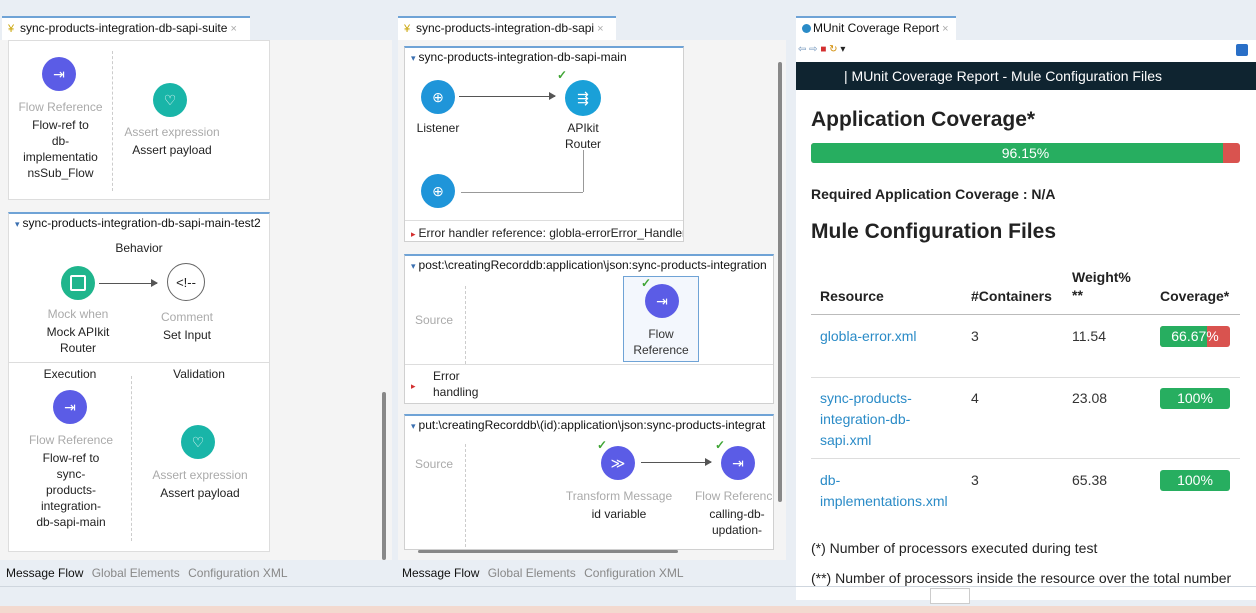  What do you see at coordinates (1090, 398) in the screenshot?
I see `weight-cell: 23.08` at bounding box center [1090, 398].